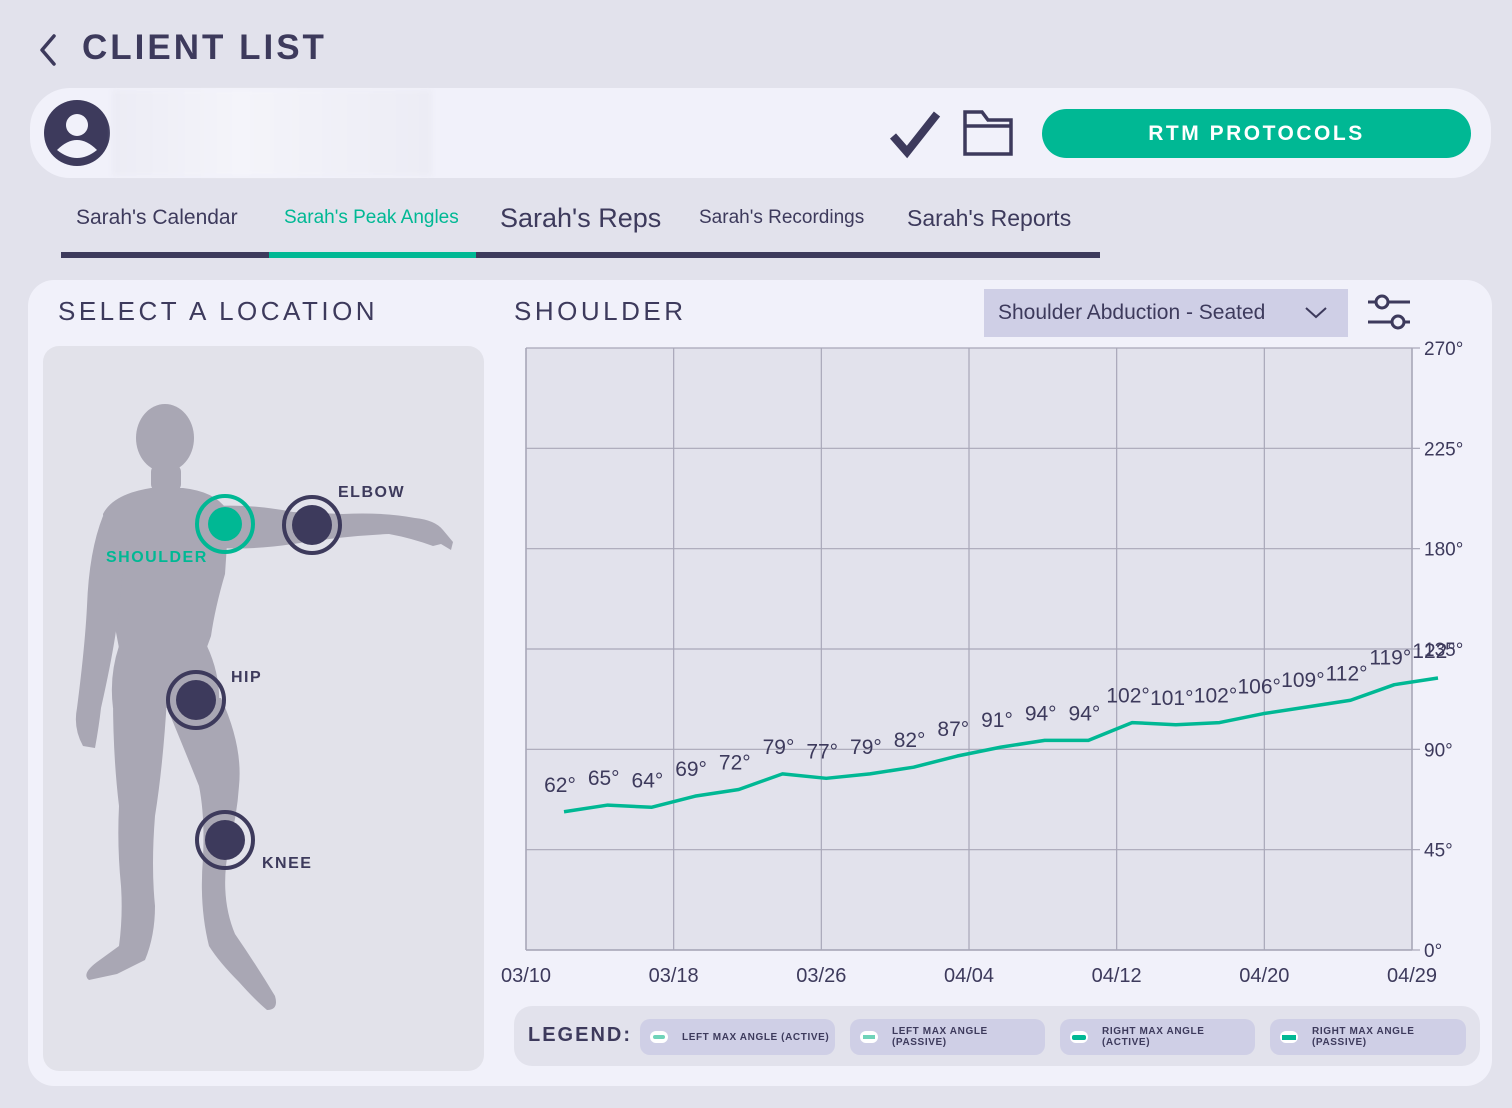 The height and width of the screenshot is (1108, 1512). Describe the element at coordinates (648, 780) in the screenshot. I see `data-label: 64°` at that location.